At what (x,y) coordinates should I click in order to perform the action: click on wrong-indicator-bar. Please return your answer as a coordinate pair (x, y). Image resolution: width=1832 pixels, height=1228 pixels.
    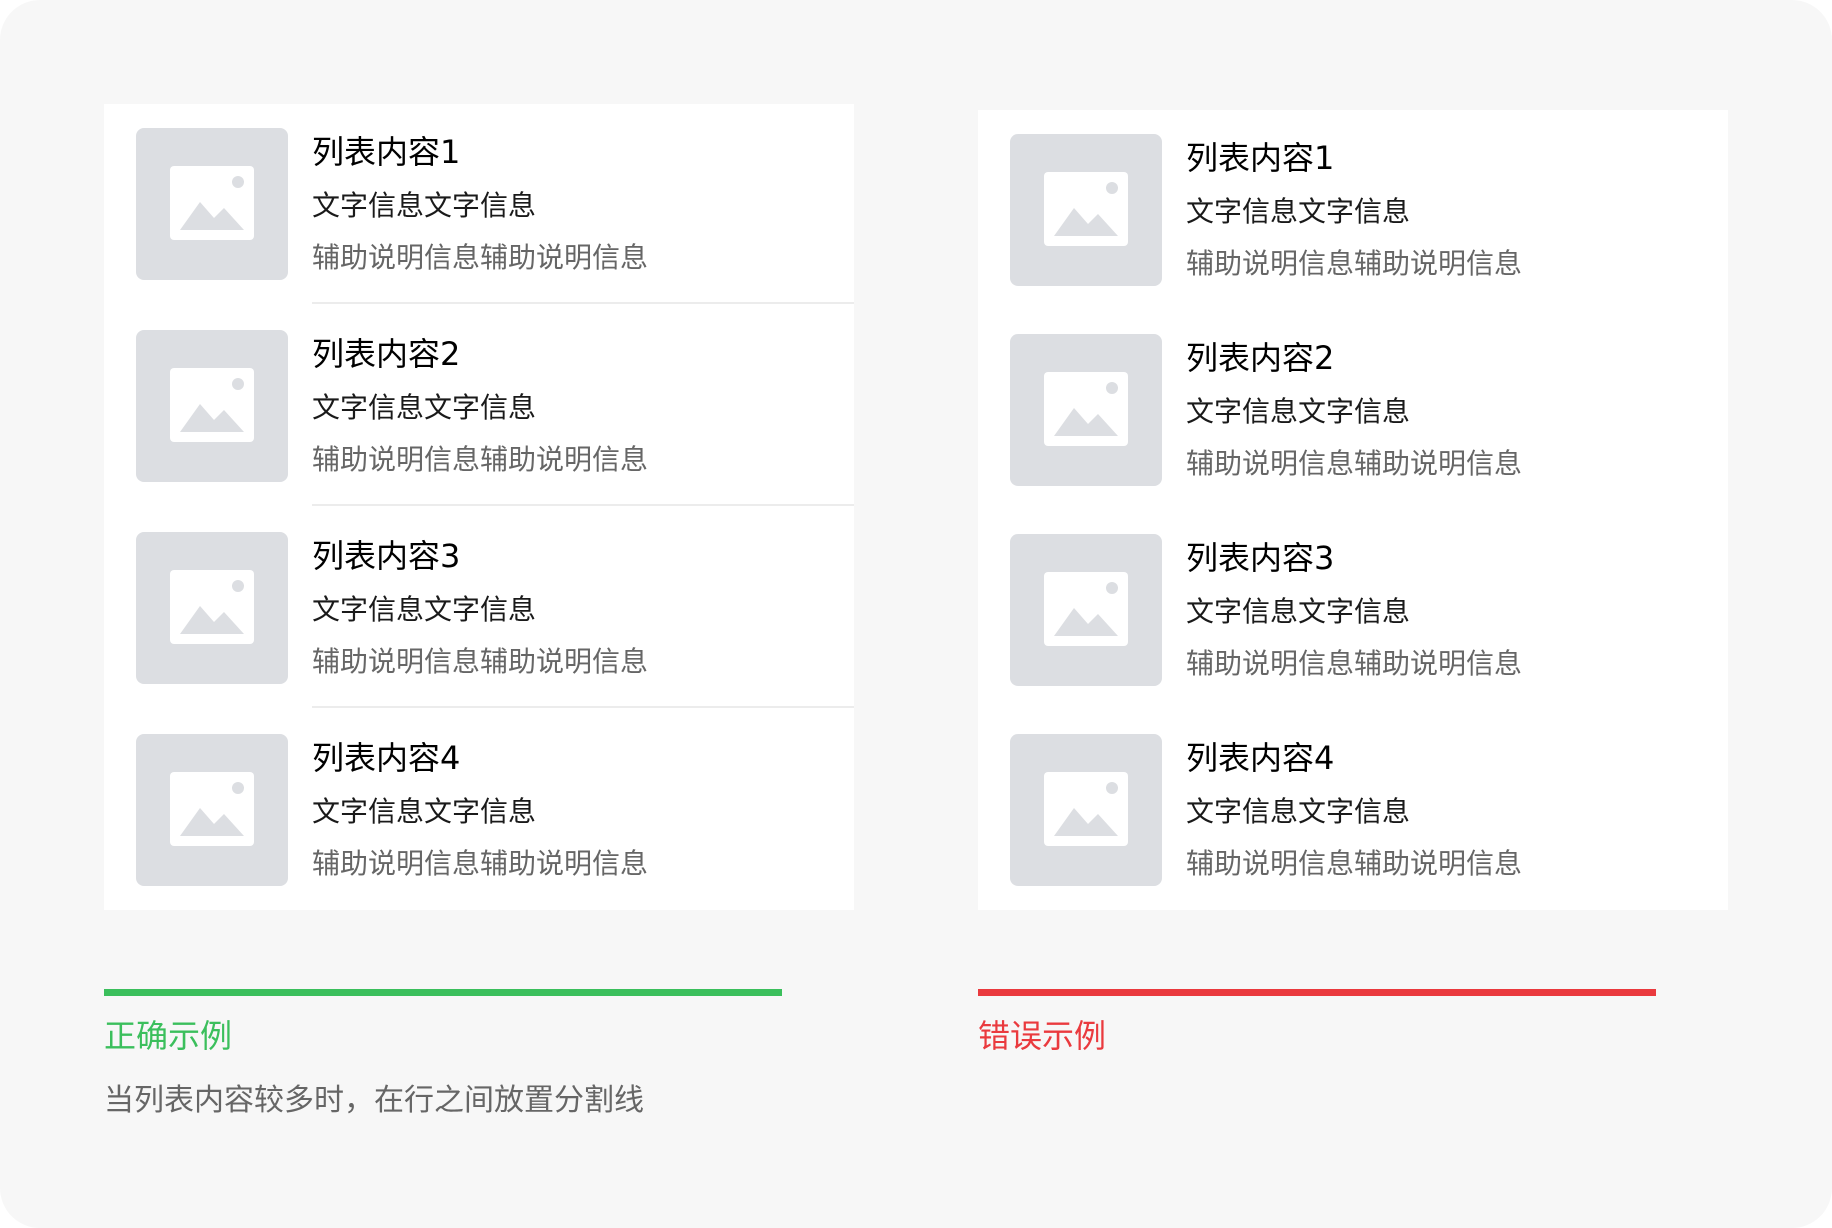
    Looking at the image, I should click on (1317, 992).